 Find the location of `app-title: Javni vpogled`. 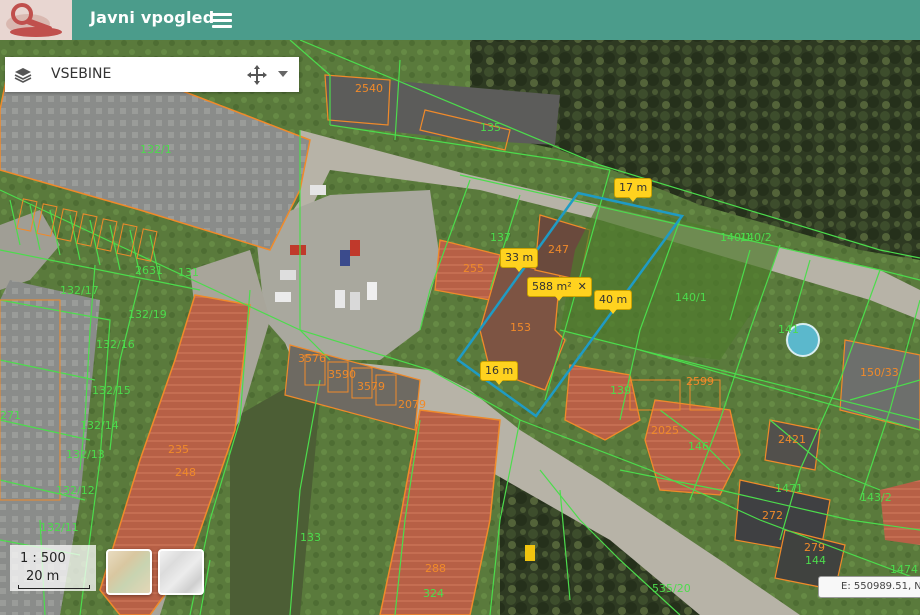

app-title: Javni vpogled is located at coordinates (152, 17).